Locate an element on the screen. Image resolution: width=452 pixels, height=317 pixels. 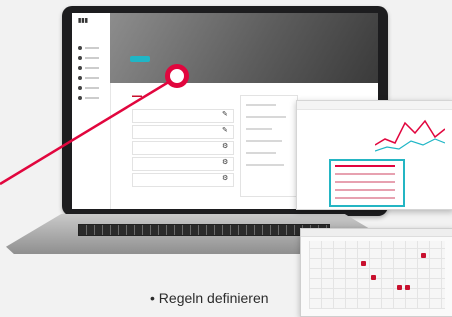
laptop-keyboard is located at coordinates (204, 230).